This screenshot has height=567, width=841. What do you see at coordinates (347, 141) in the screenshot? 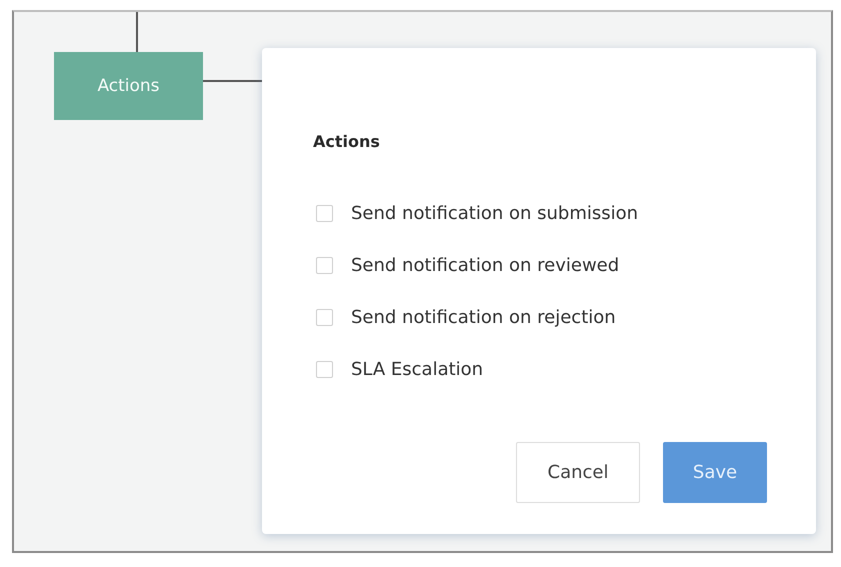
I see `dialog-title: Actions` at bounding box center [347, 141].